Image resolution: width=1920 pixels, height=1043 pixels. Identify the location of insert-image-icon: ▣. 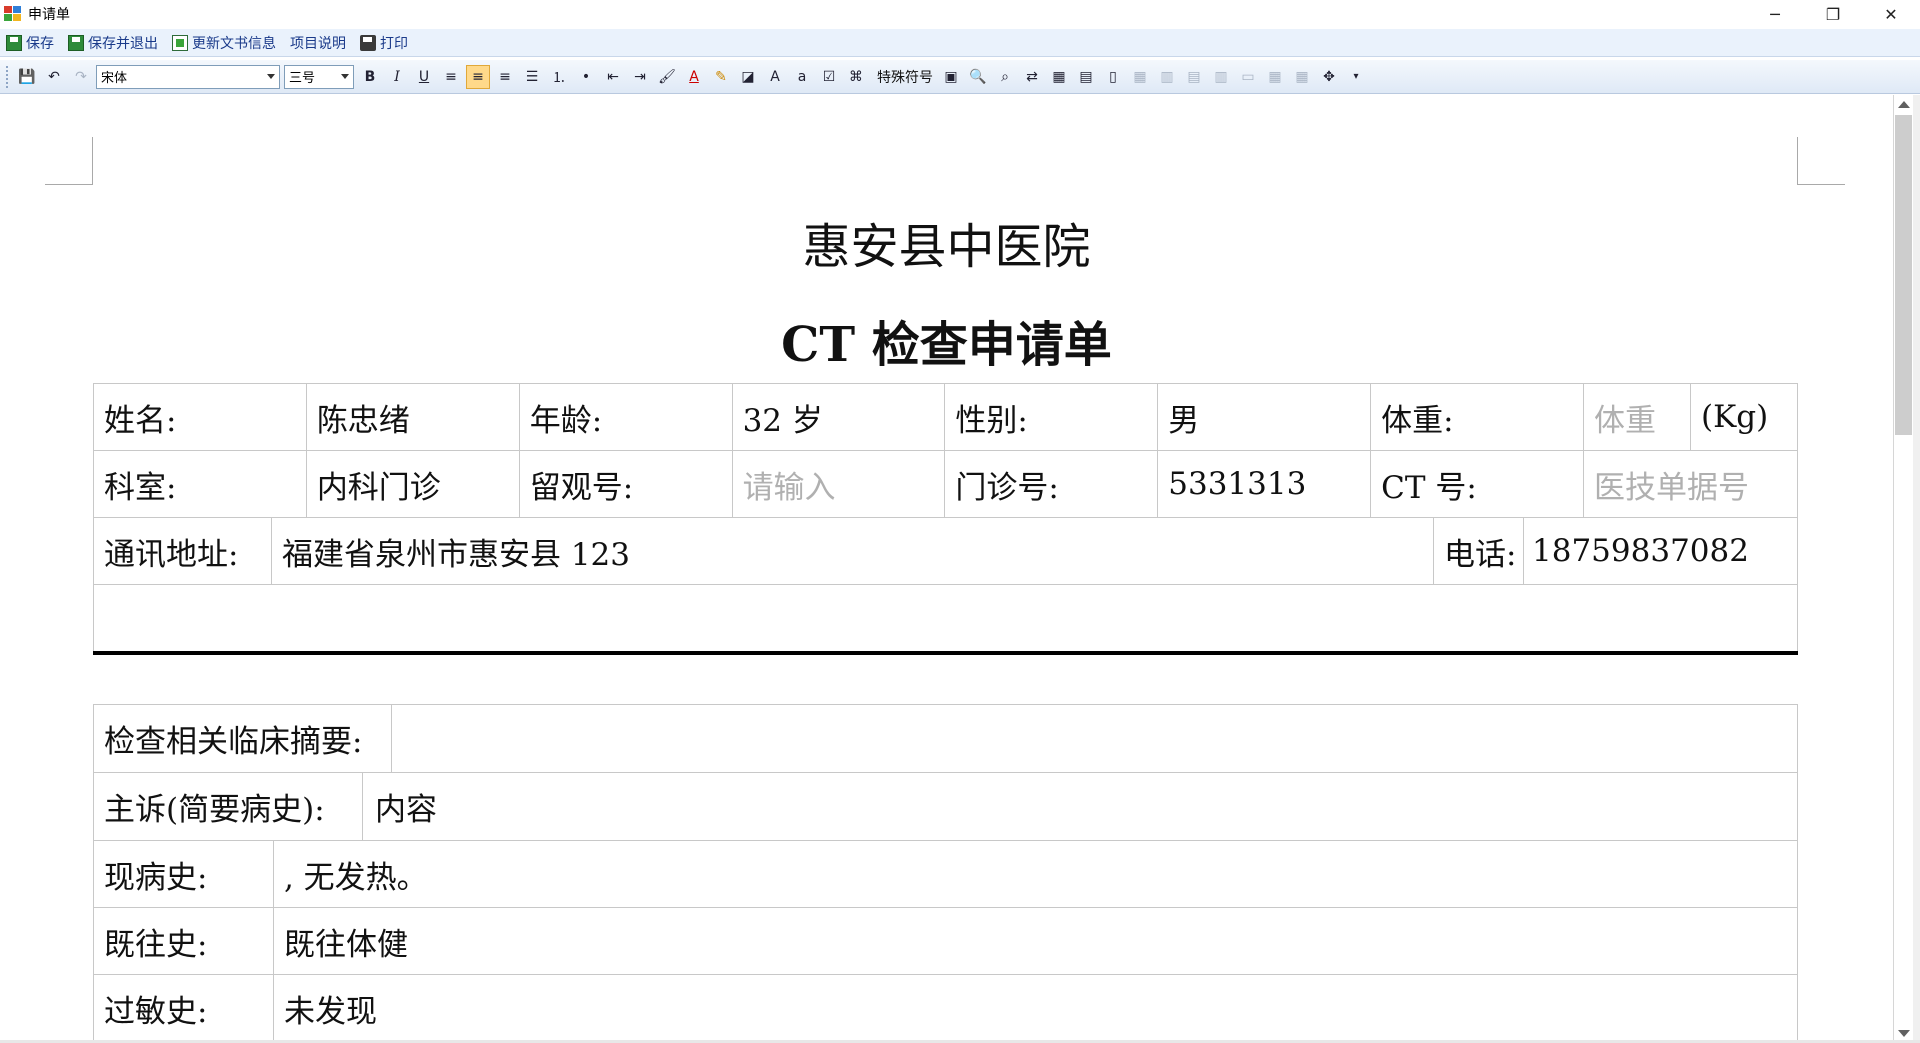
(951, 77).